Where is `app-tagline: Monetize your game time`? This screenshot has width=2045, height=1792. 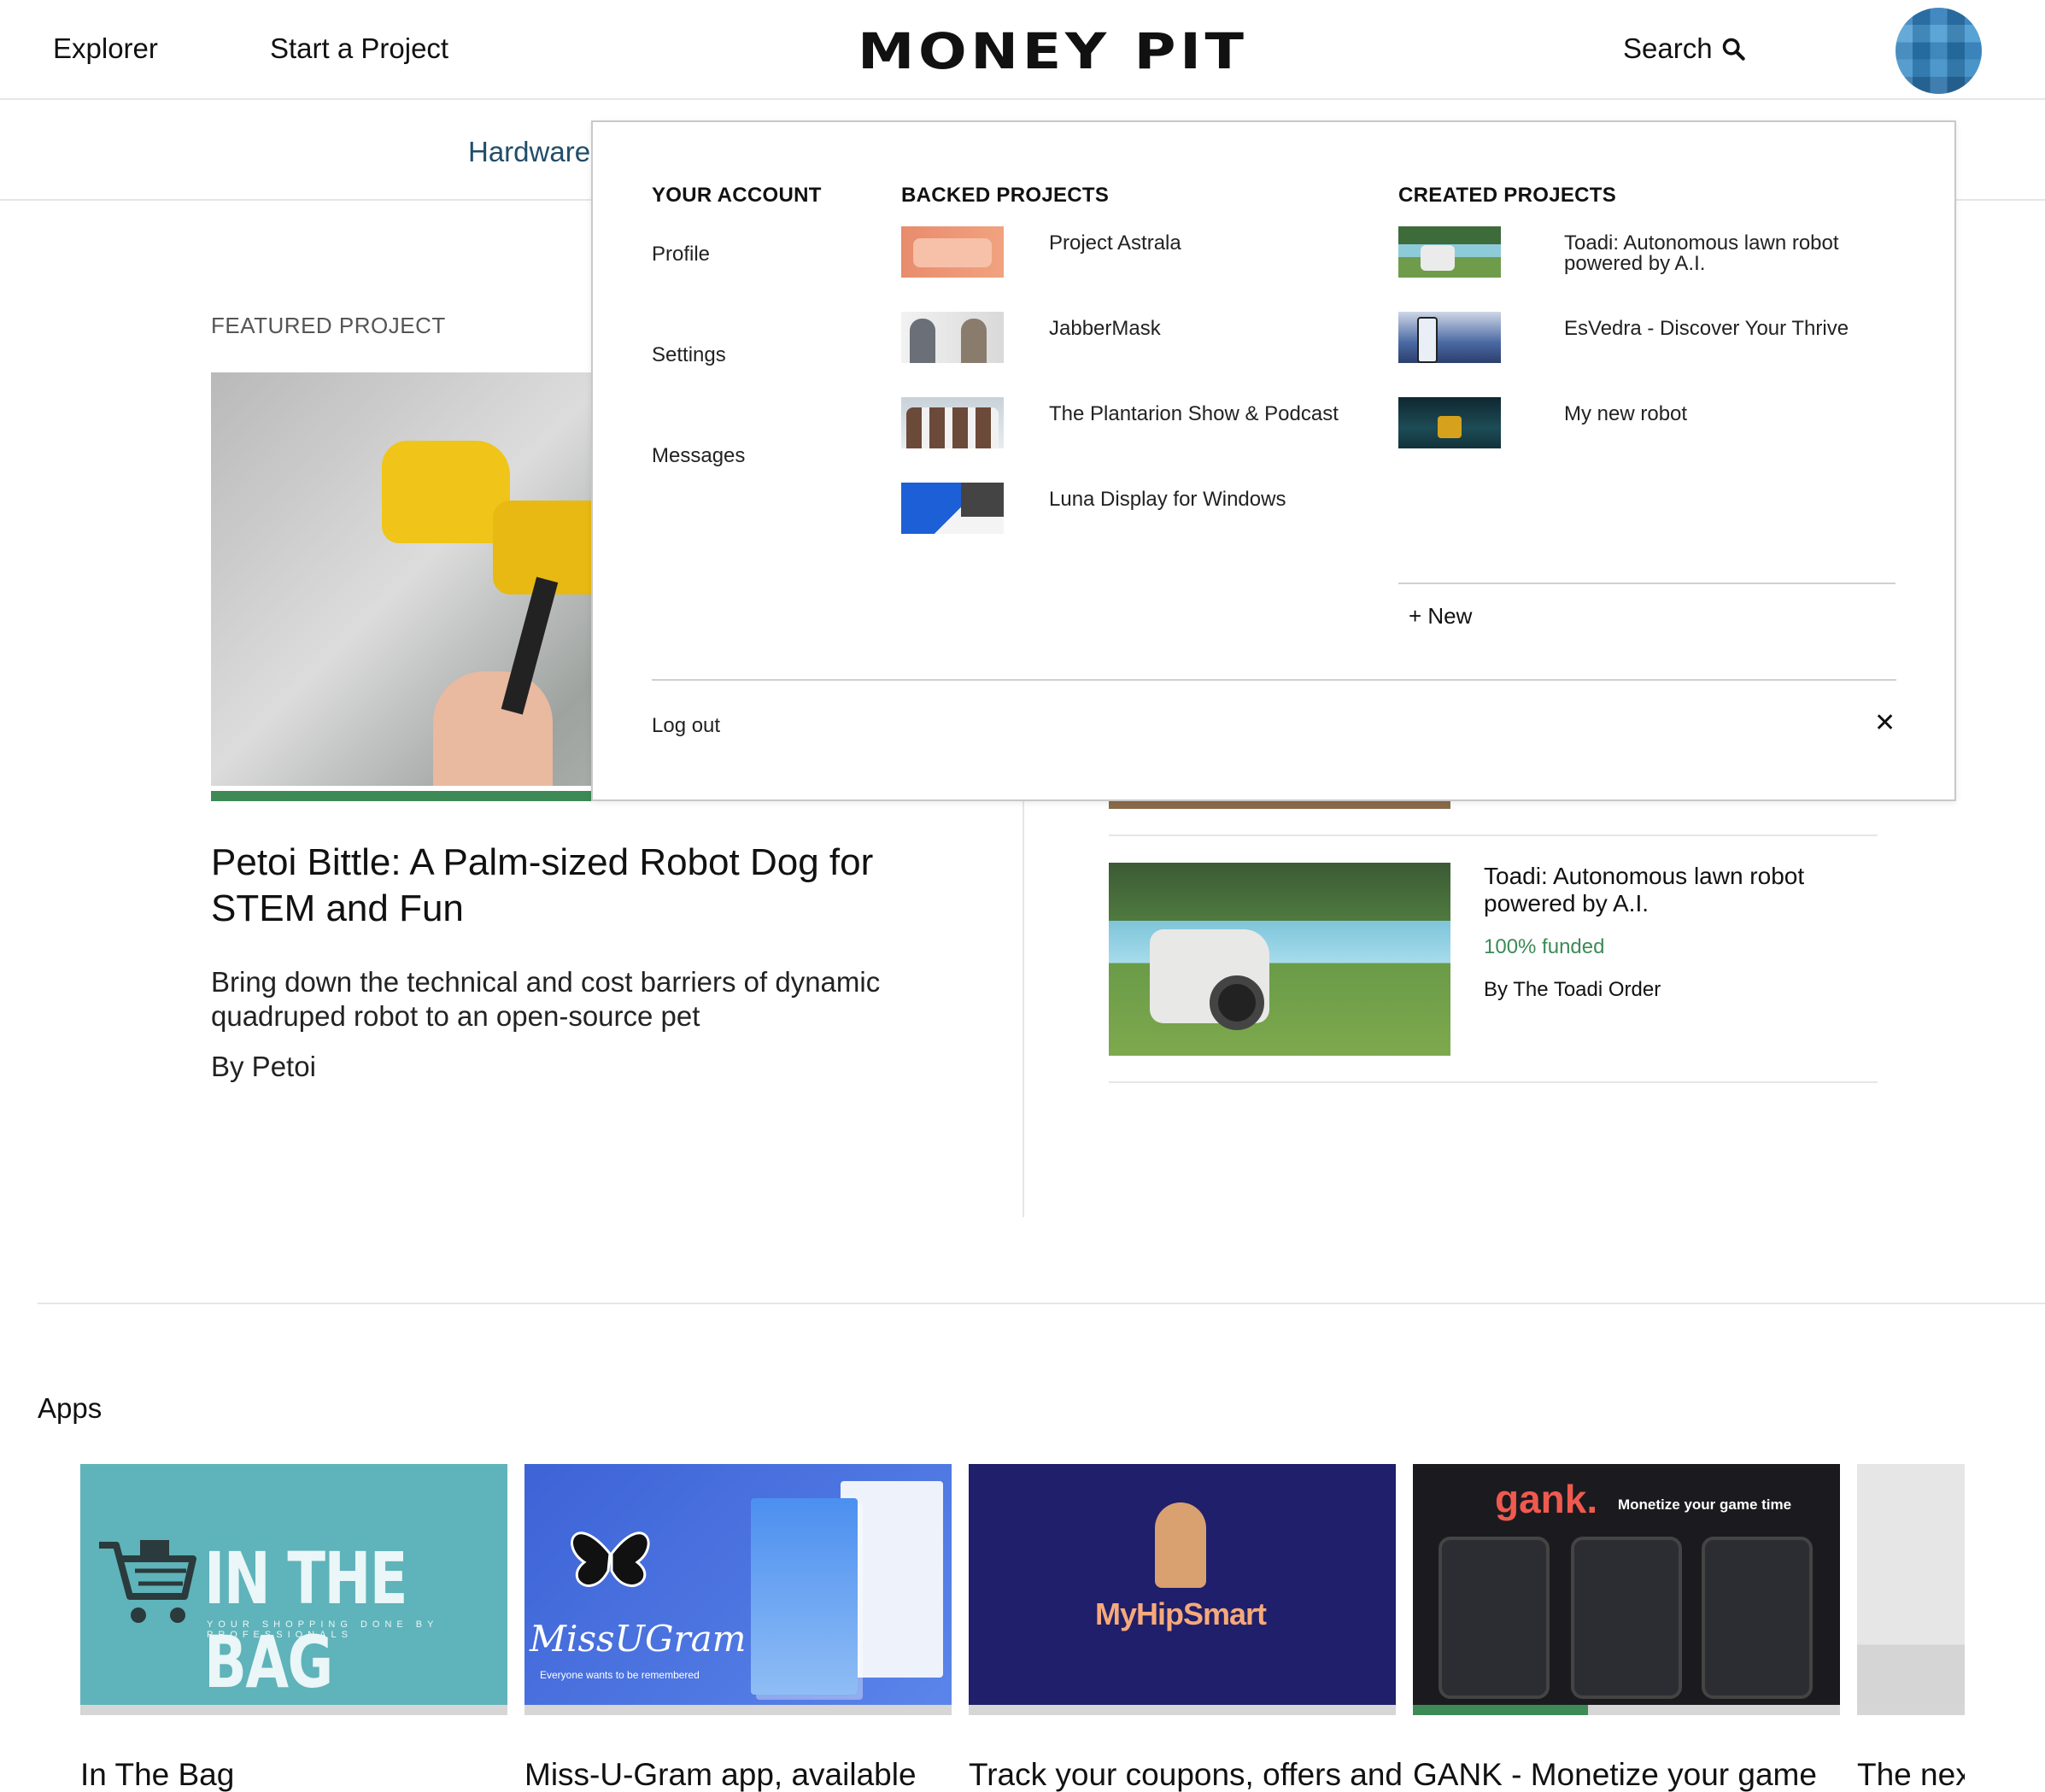 app-tagline: Monetize your game time is located at coordinates (1705, 1504).